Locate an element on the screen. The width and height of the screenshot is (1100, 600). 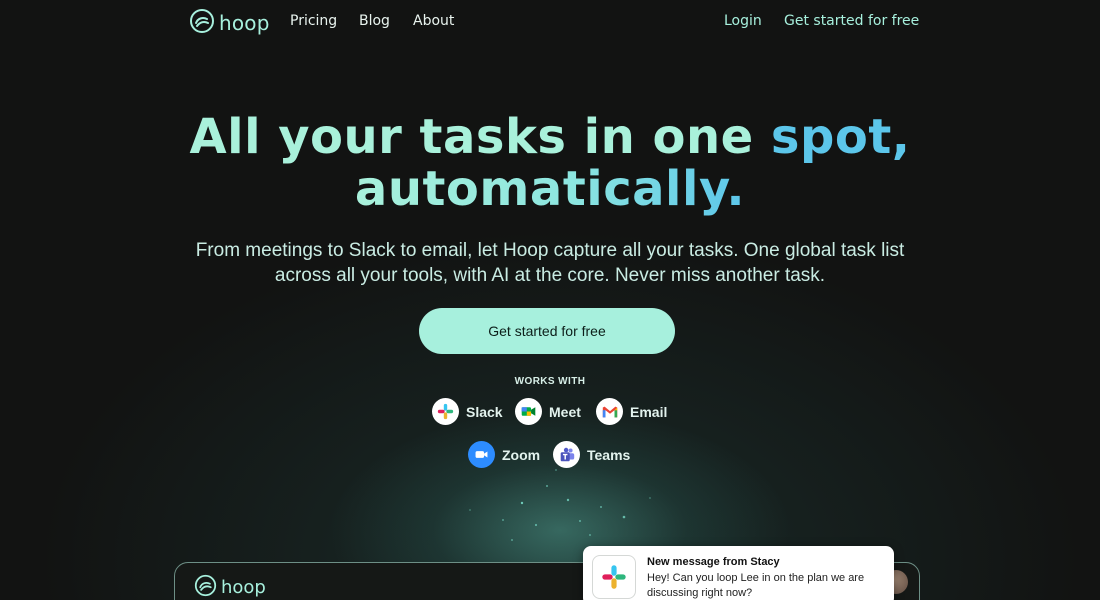
integration-meet: Meet is located at coordinates (548, 411).